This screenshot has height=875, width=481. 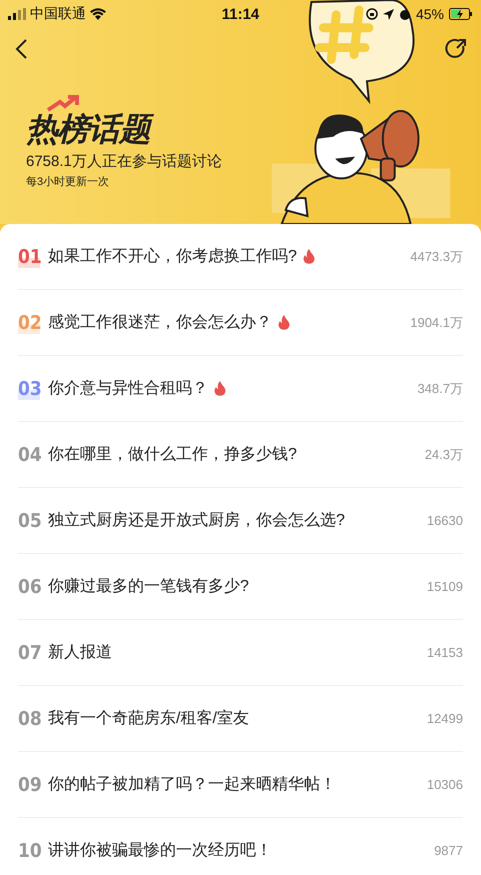 I want to click on signal-icon, so click(x=17, y=14).